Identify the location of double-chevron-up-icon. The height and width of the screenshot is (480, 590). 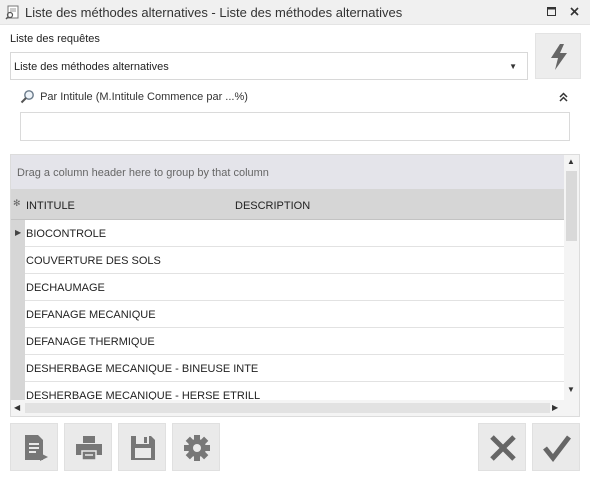
(563, 97).